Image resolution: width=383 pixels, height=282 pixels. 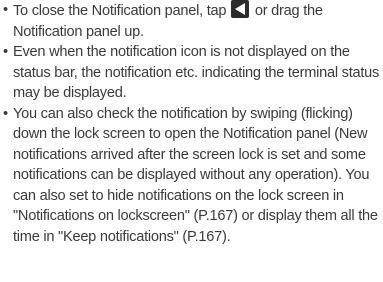 What do you see at coordinates (240, 9) in the screenshot?
I see `back-triangle-icon` at bounding box center [240, 9].